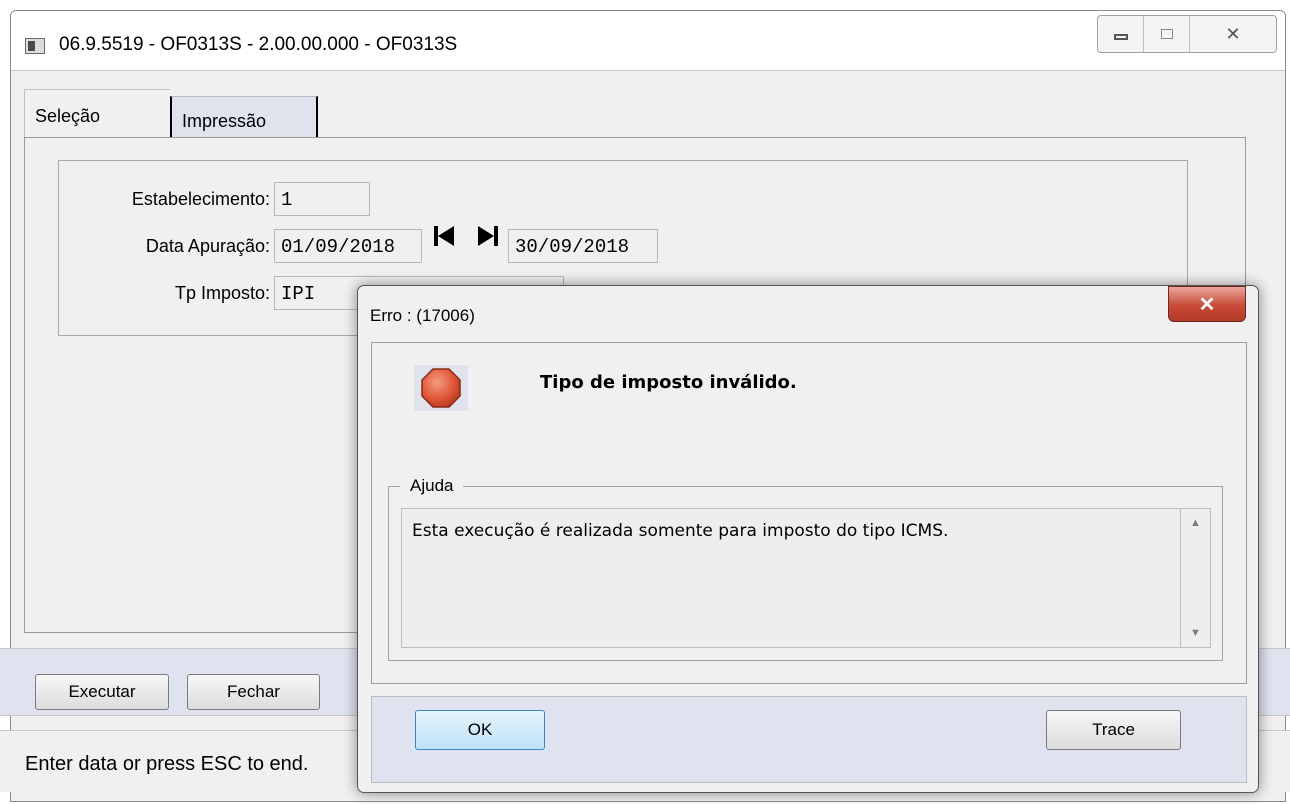 This screenshot has height=805, width=1290. I want to click on minimize-button, so click(1121, 34).